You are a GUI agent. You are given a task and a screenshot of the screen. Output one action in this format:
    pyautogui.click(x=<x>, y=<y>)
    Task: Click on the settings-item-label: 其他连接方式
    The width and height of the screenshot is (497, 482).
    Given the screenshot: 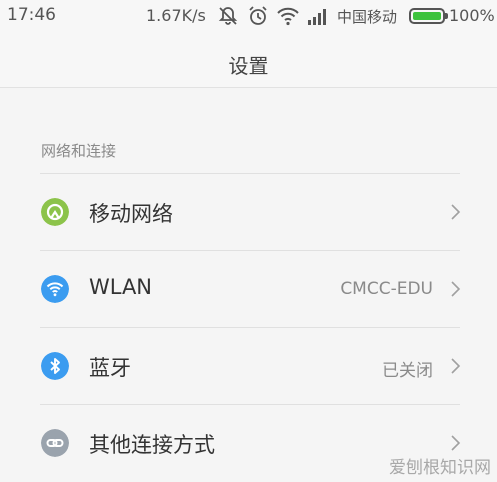 What is the action you would take?
    pyautogui.click(x=152, y=445)
    